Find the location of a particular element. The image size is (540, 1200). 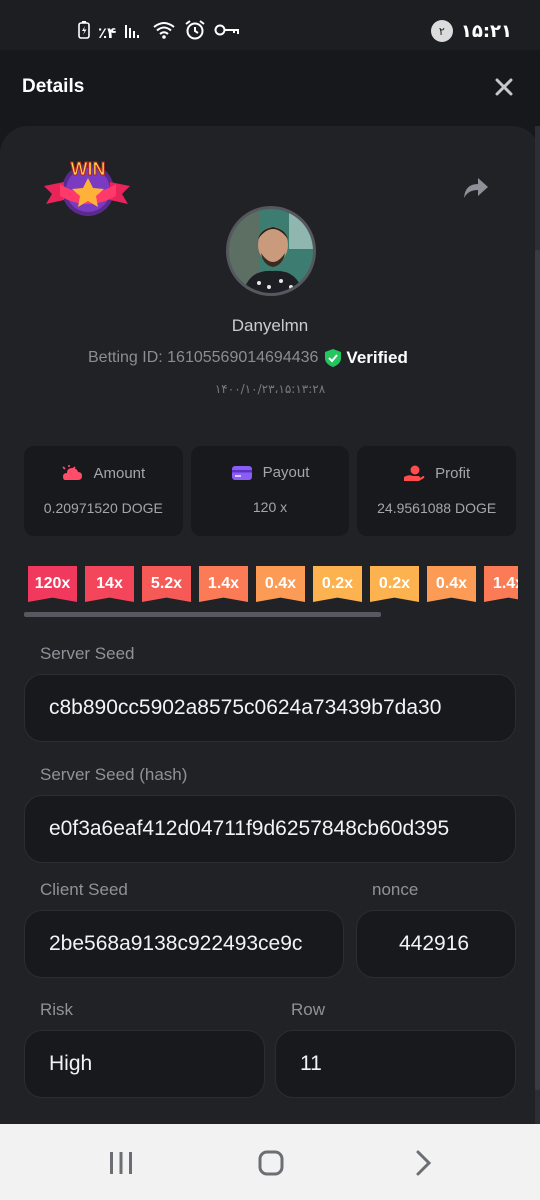

vpn-key-icon is located at coordinates (227, 32).